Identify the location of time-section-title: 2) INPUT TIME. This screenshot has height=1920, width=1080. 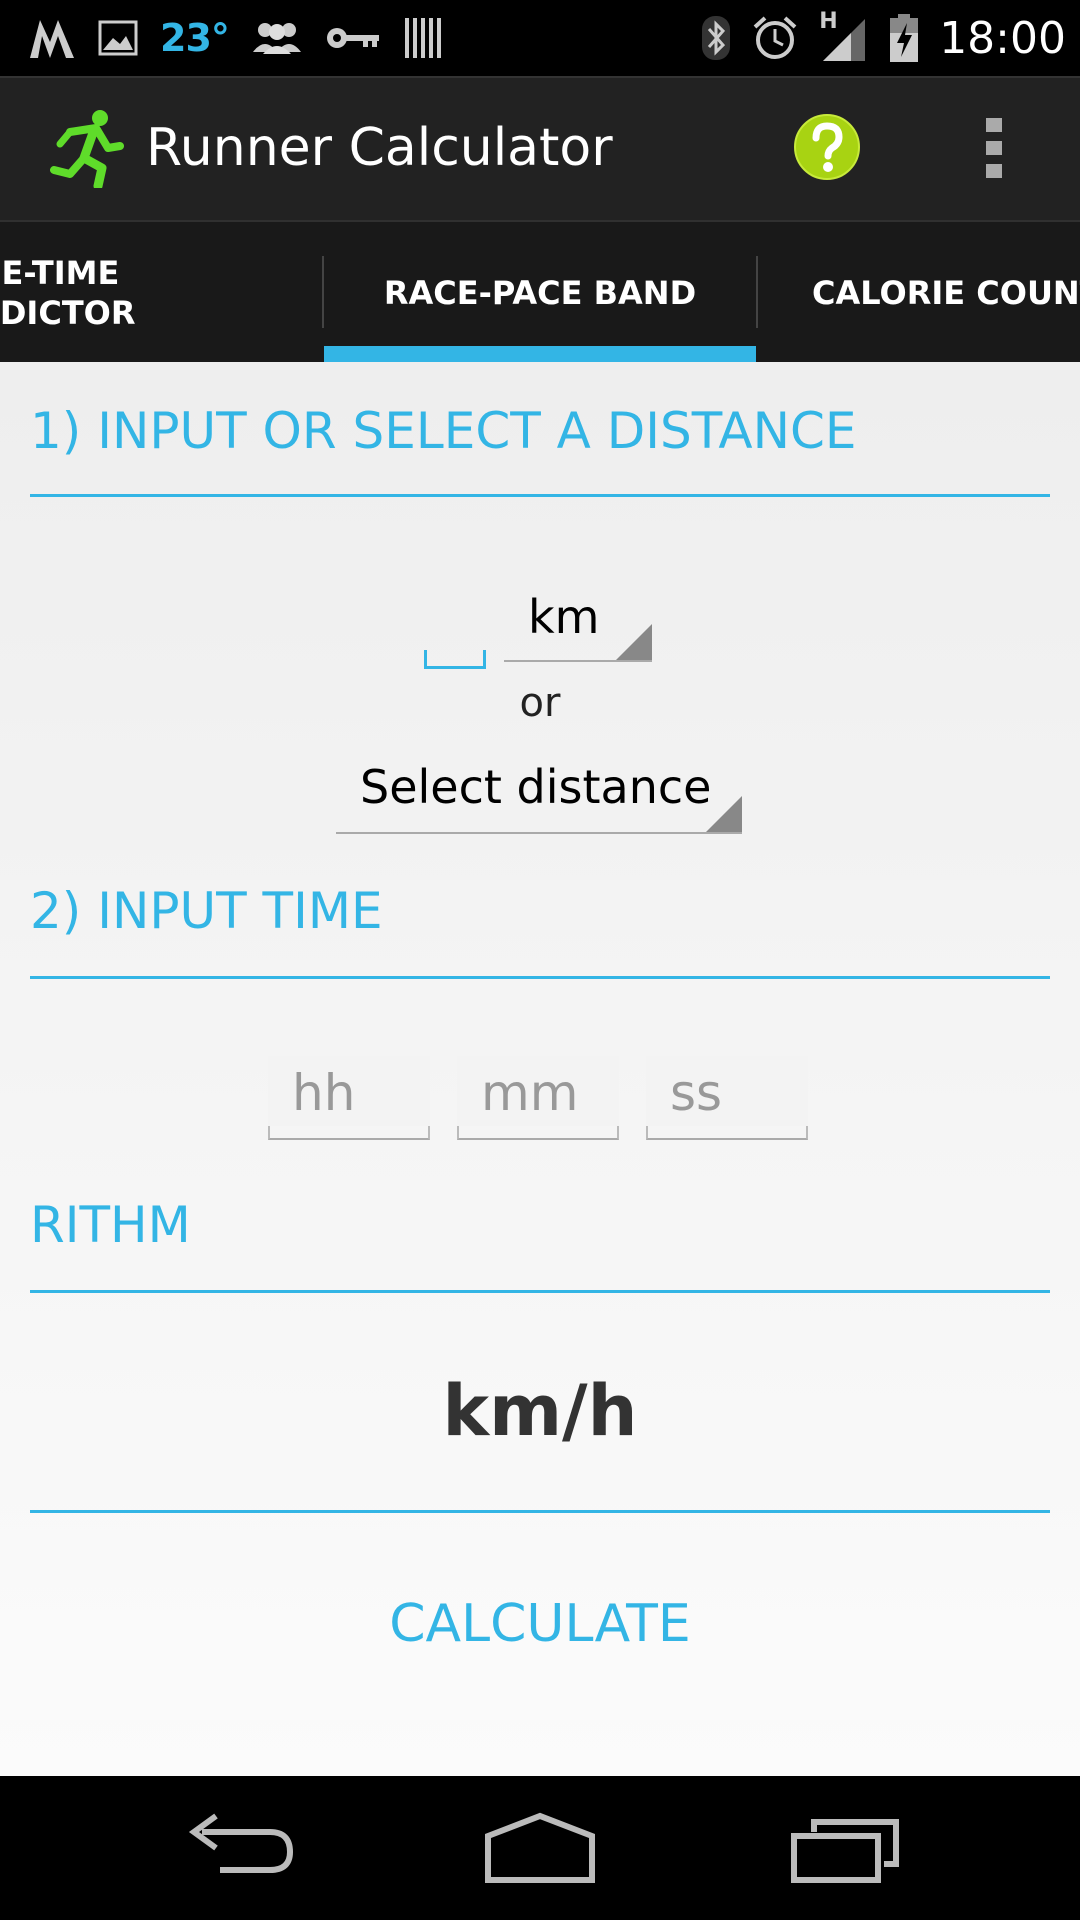
(206, 911).